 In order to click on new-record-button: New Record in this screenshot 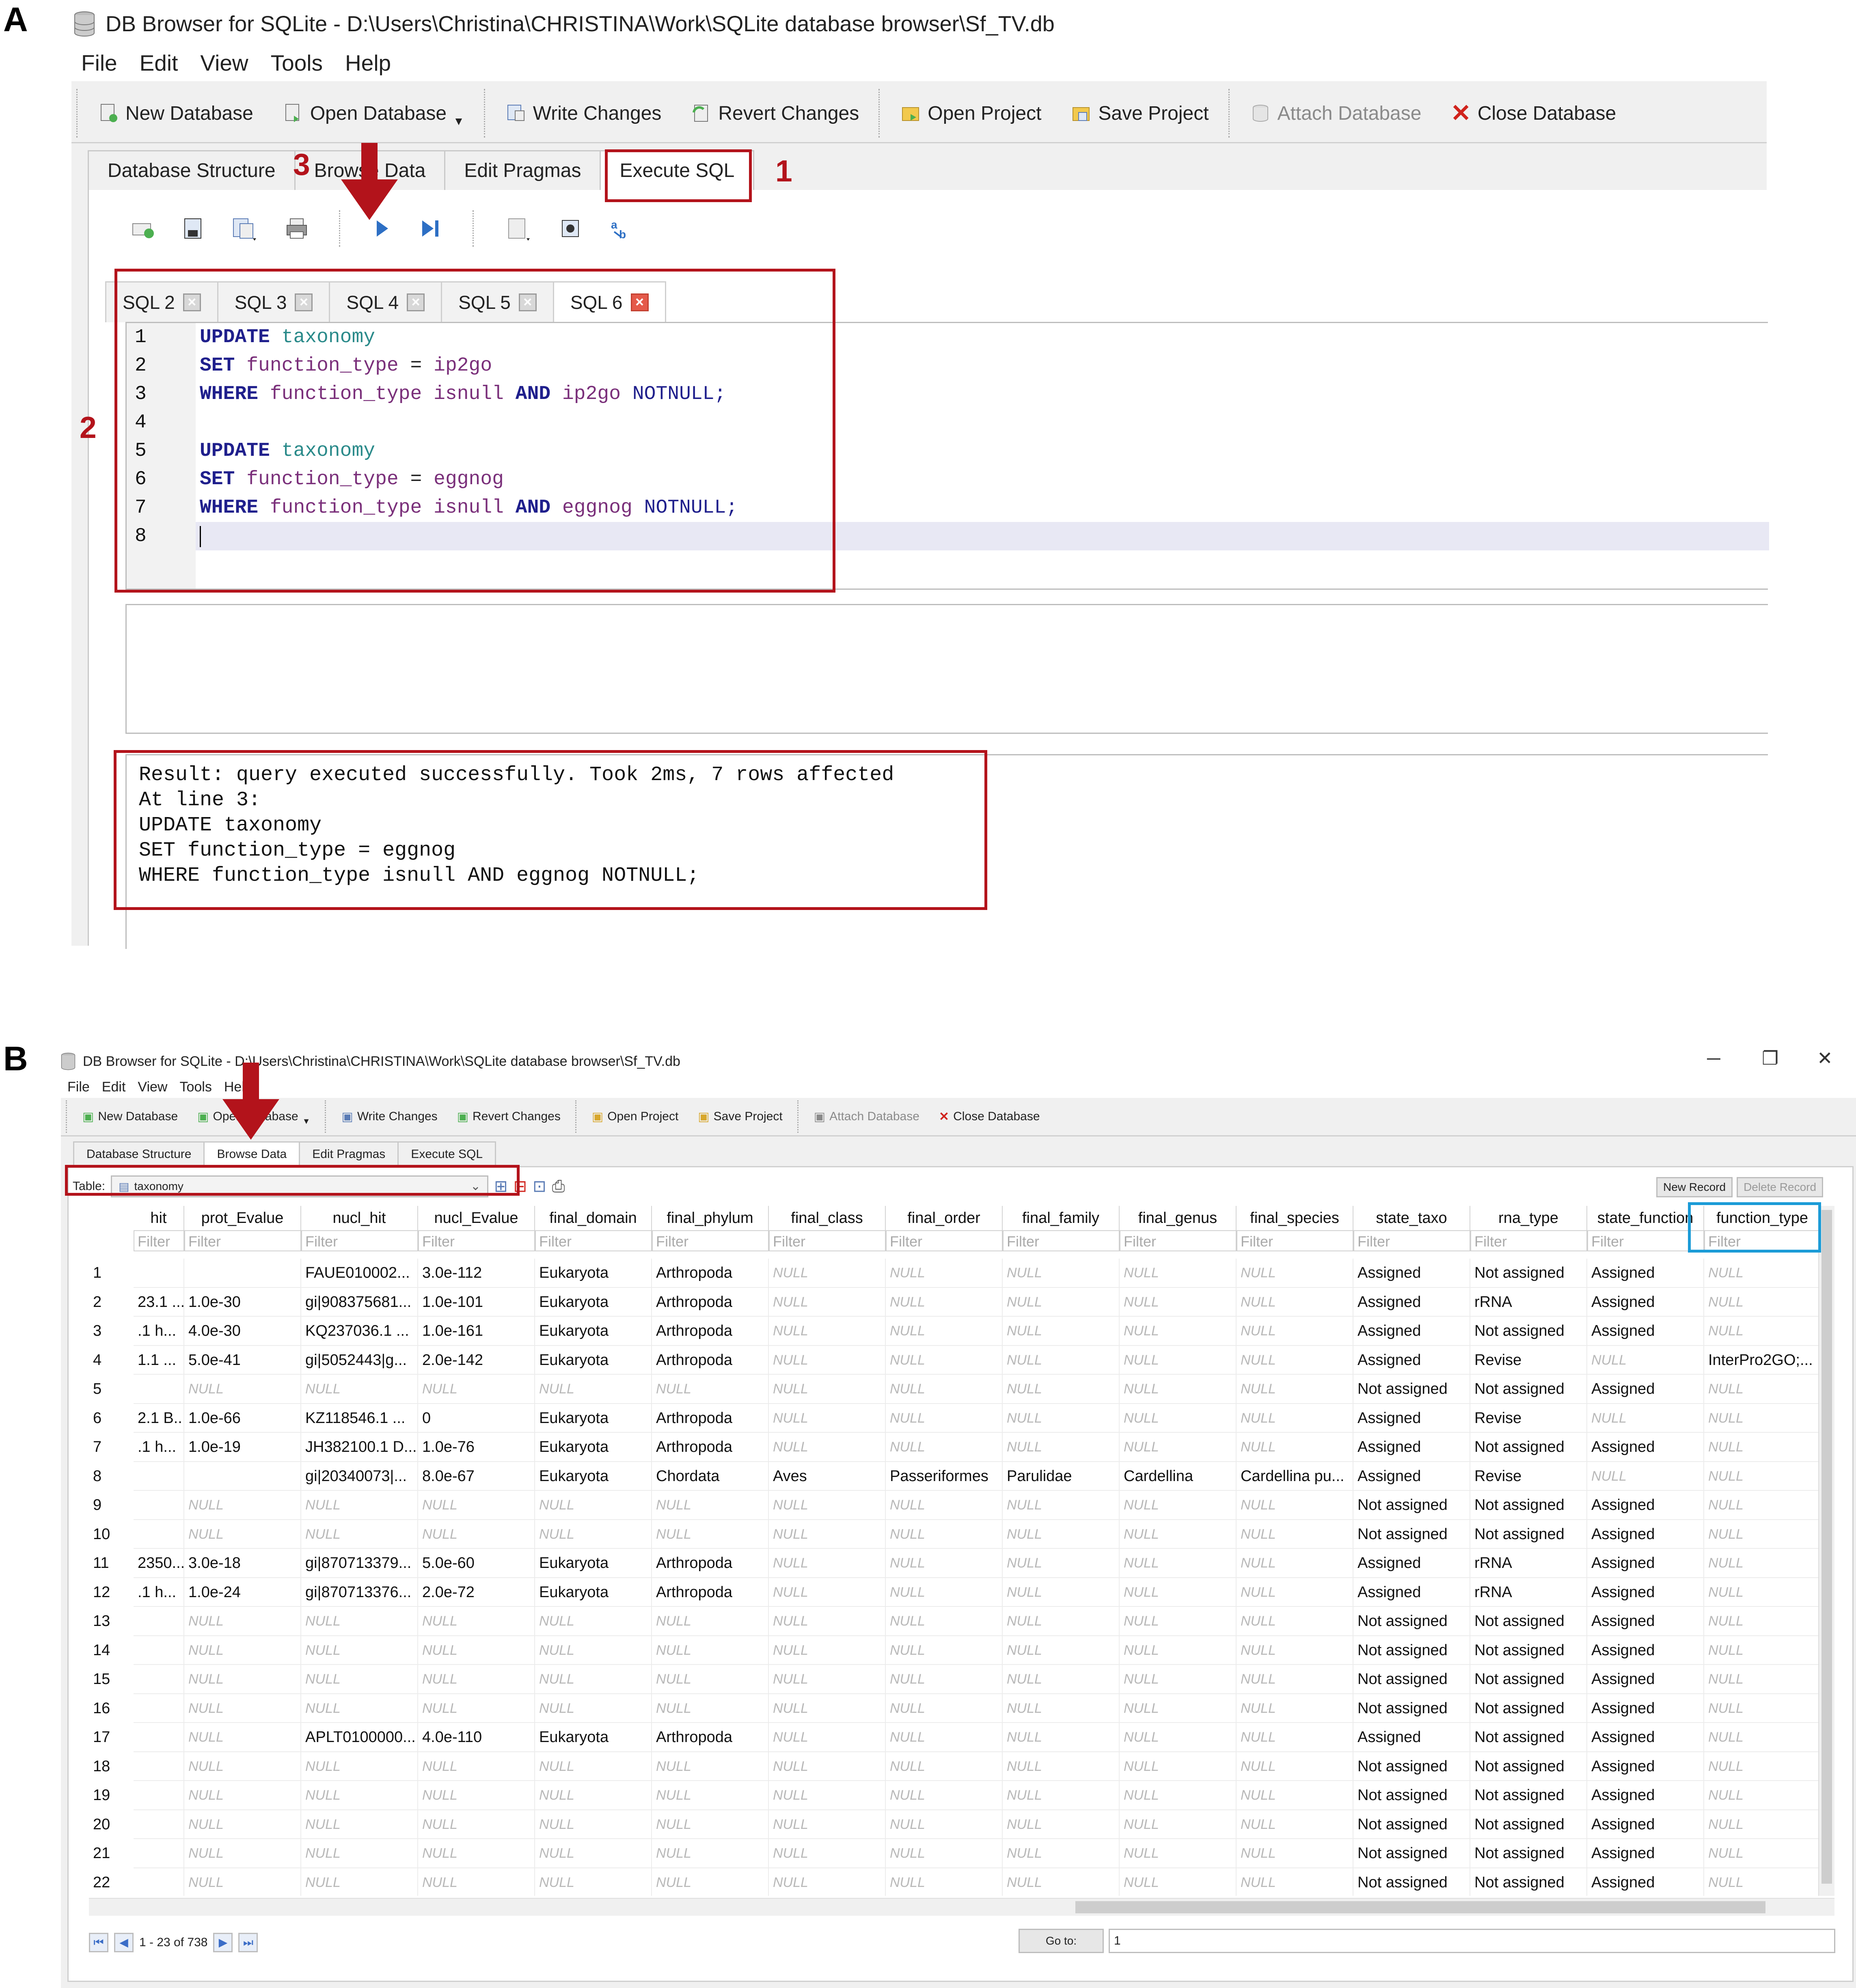, I will do `click(1694, 1187)`.